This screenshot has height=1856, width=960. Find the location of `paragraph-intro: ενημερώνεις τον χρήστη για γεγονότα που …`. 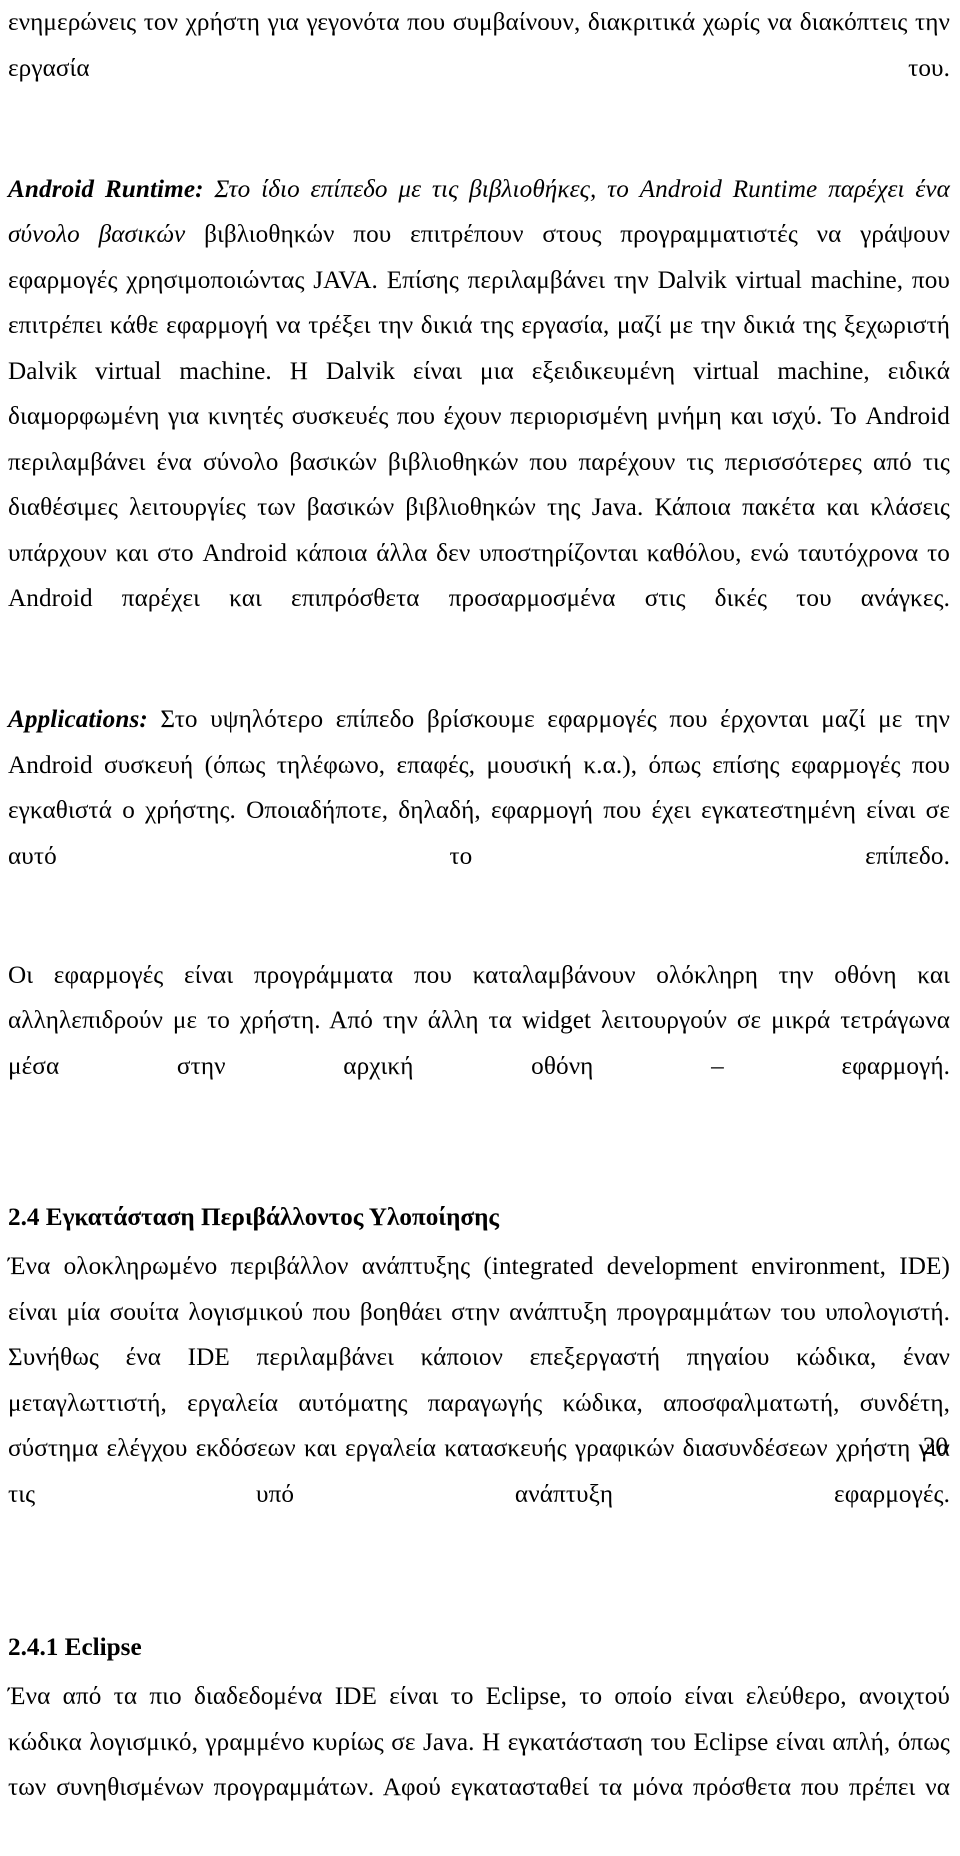

paragraph-intro: ενημερώνεις τον χρήστη για γεγονότα που … is located at coordinates (479, 45).